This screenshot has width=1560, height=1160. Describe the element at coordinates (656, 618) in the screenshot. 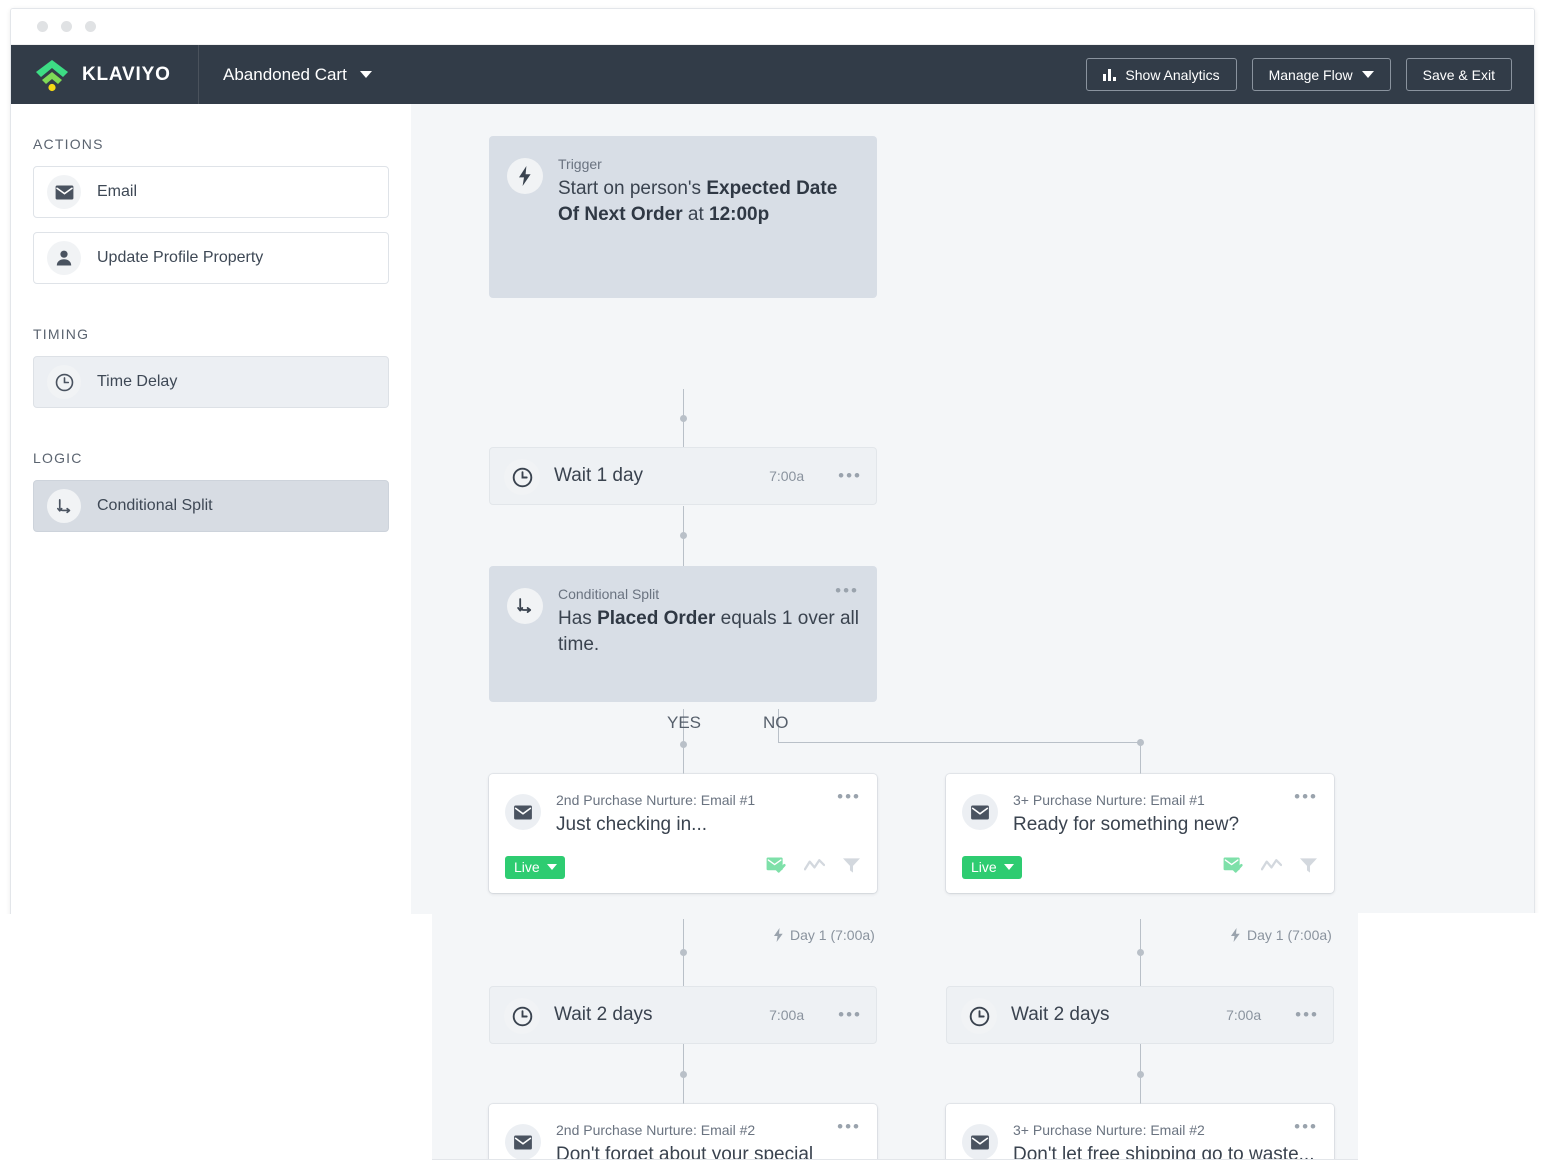

I see `split-text-bold-1: Placed Order` at that location.